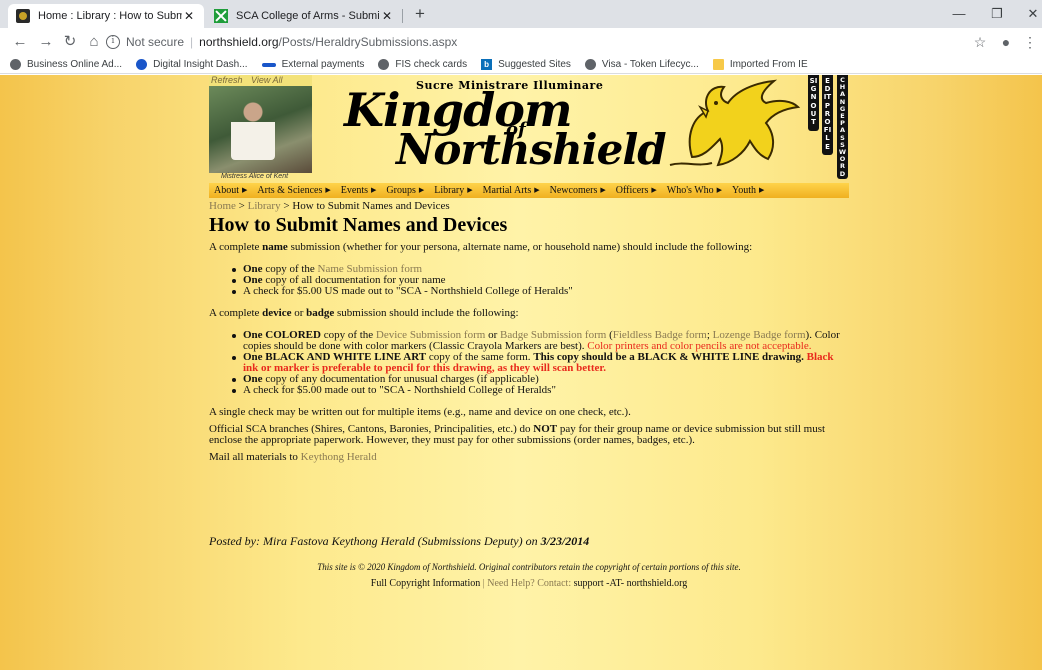 Image resolution: width=1042 pixels, height=670 pixels. Describe the element at coordinates (1030, 42) in the screenshot. I see `menu-kebab-icon: ⋮` at that location.